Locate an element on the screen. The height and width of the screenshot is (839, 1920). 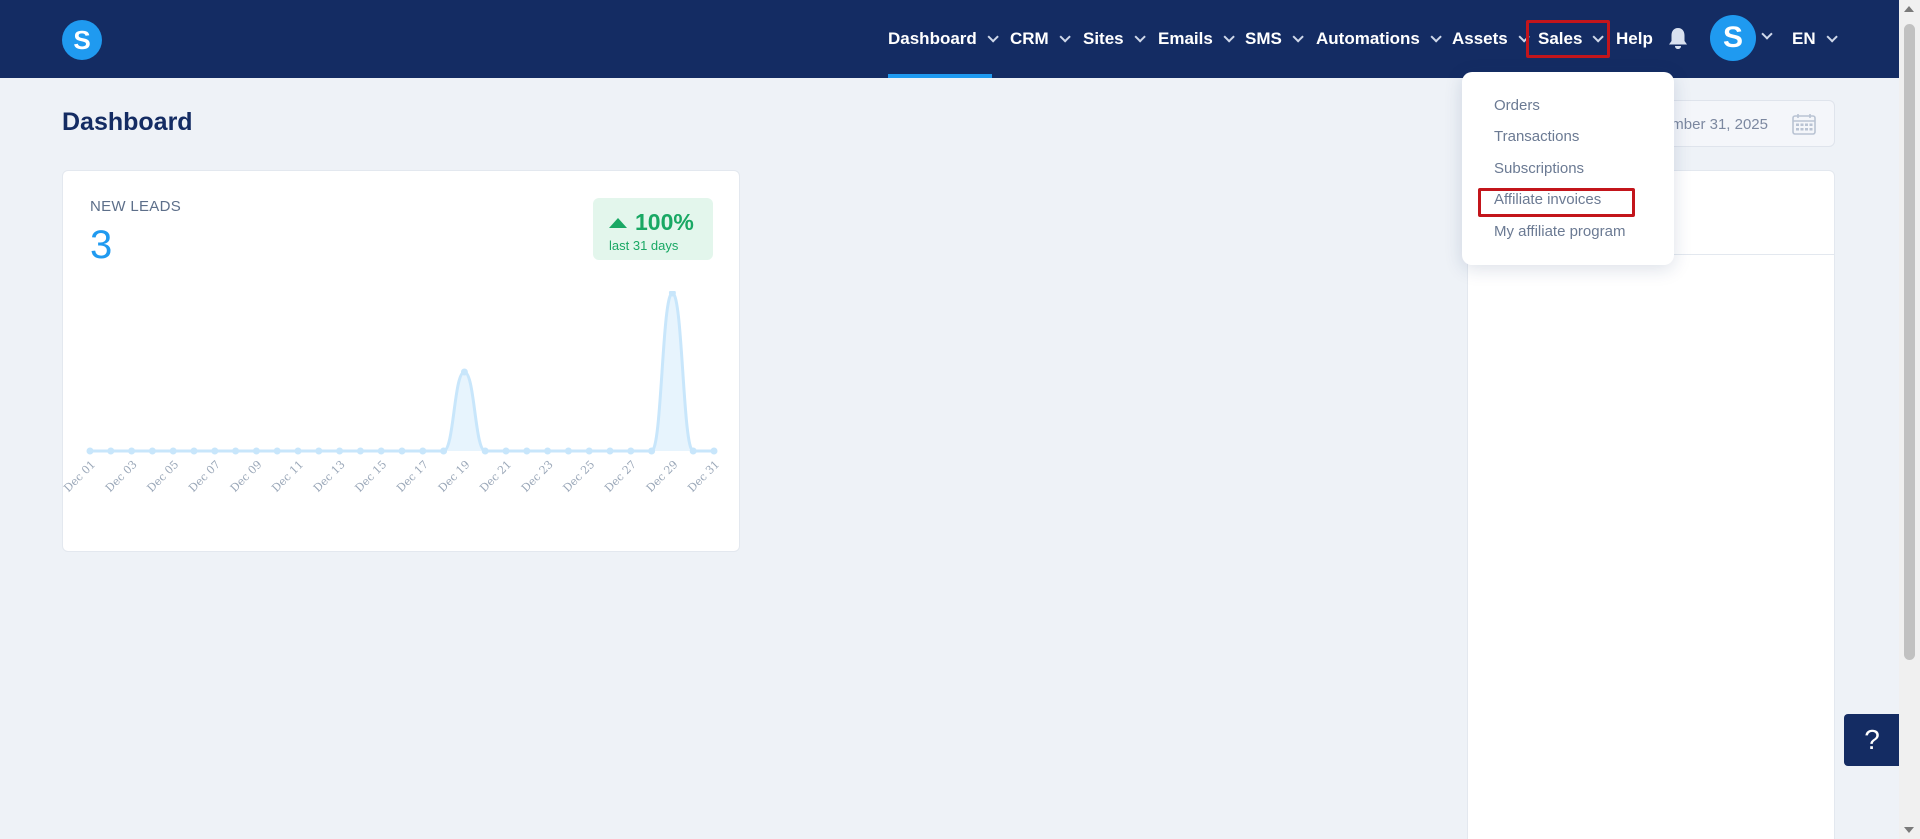
x-tick-label: Dec 01 is located at coordinates (80, 476).